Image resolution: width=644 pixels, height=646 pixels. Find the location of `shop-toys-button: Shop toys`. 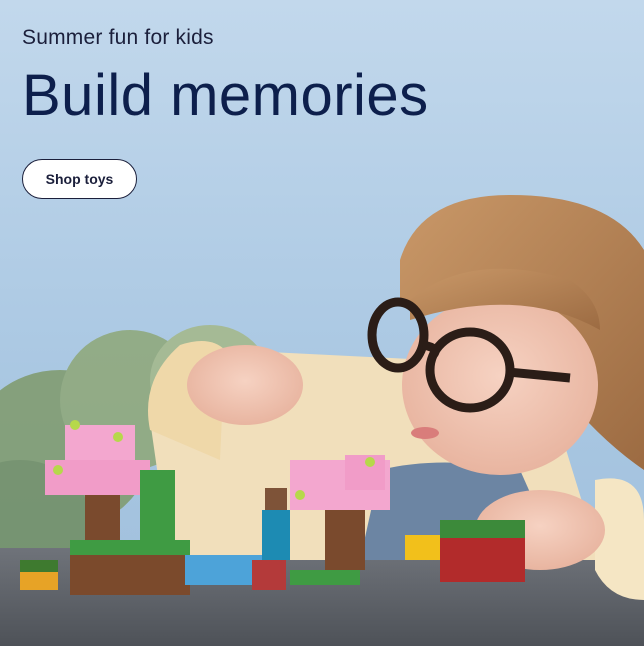

shop-toys-button: Shop toys is located at coordinates (79, 179).